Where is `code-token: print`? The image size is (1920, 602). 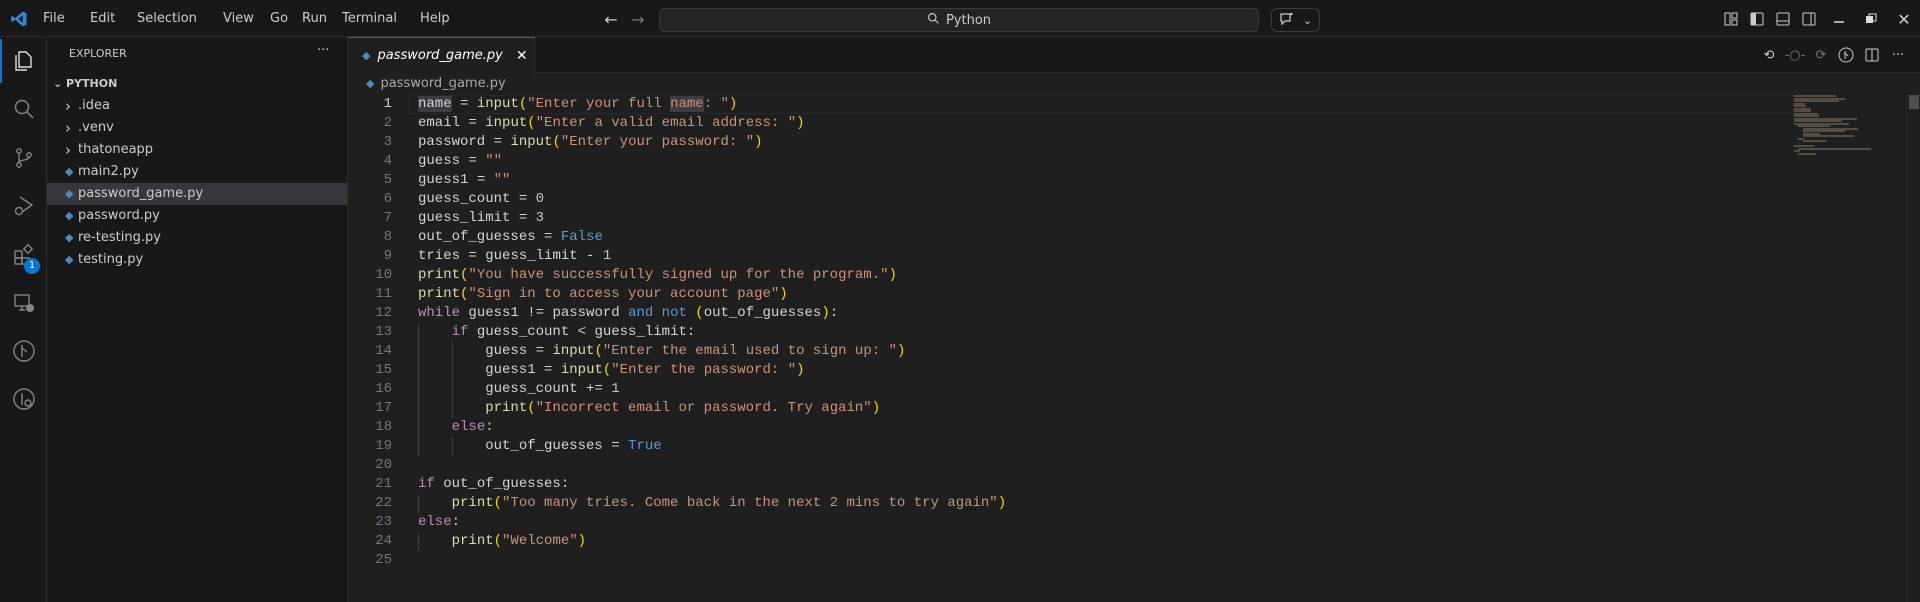
code-token: print is located at coordinates (472, 541).